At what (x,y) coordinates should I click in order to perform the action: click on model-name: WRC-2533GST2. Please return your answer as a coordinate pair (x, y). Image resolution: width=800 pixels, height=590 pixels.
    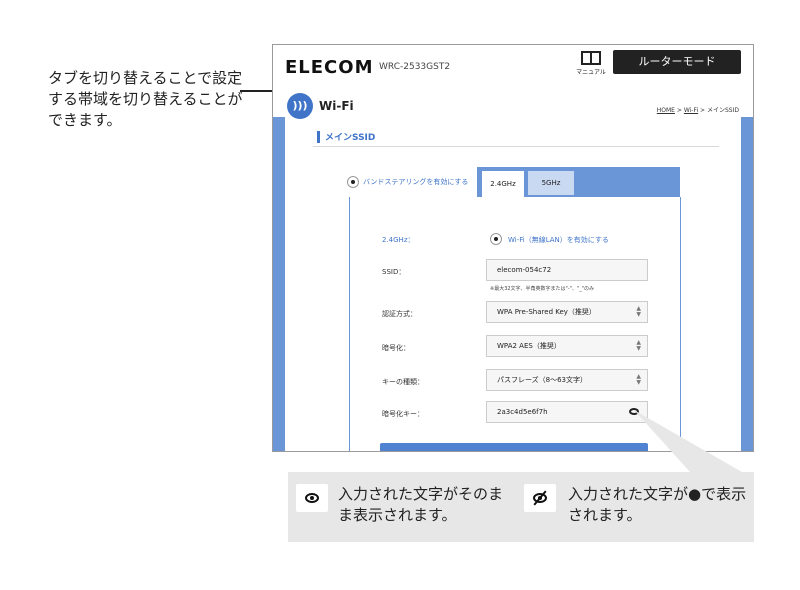
    Looking at the image, I should click on (415, 67).